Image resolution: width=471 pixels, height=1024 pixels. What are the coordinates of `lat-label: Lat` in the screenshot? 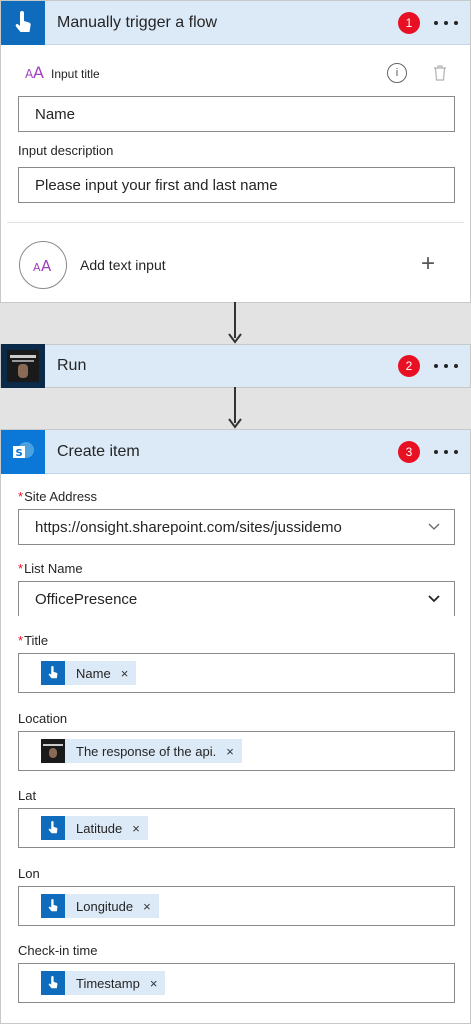 It's located at (27, 795).